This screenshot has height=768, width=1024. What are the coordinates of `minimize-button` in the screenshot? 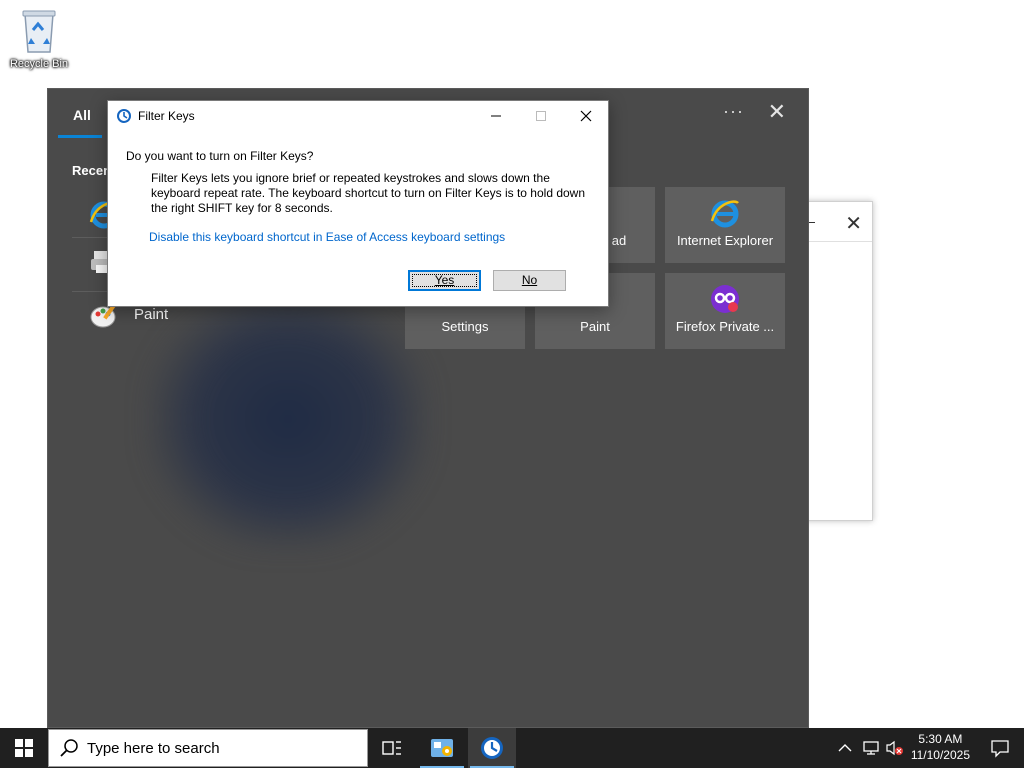 It's located at (495, 116).